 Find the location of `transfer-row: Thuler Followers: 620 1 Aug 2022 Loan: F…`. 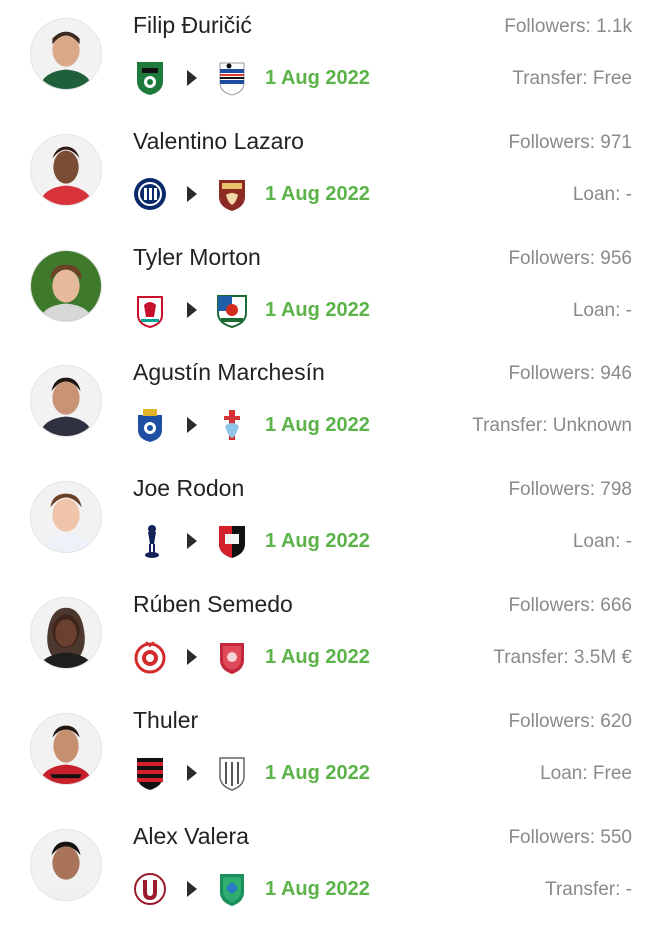

transfer-row: Thuler Followers: 620 1 Aug 2022 Loan: F… is located at coordinates (331, 753).